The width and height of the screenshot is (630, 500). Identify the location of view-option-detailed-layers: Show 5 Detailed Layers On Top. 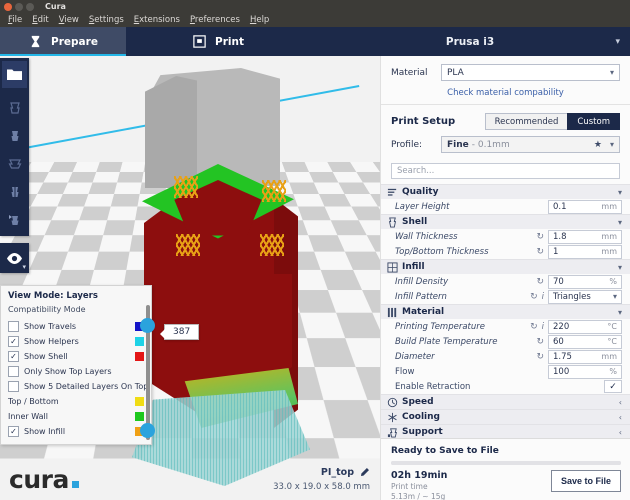
(78, 386).